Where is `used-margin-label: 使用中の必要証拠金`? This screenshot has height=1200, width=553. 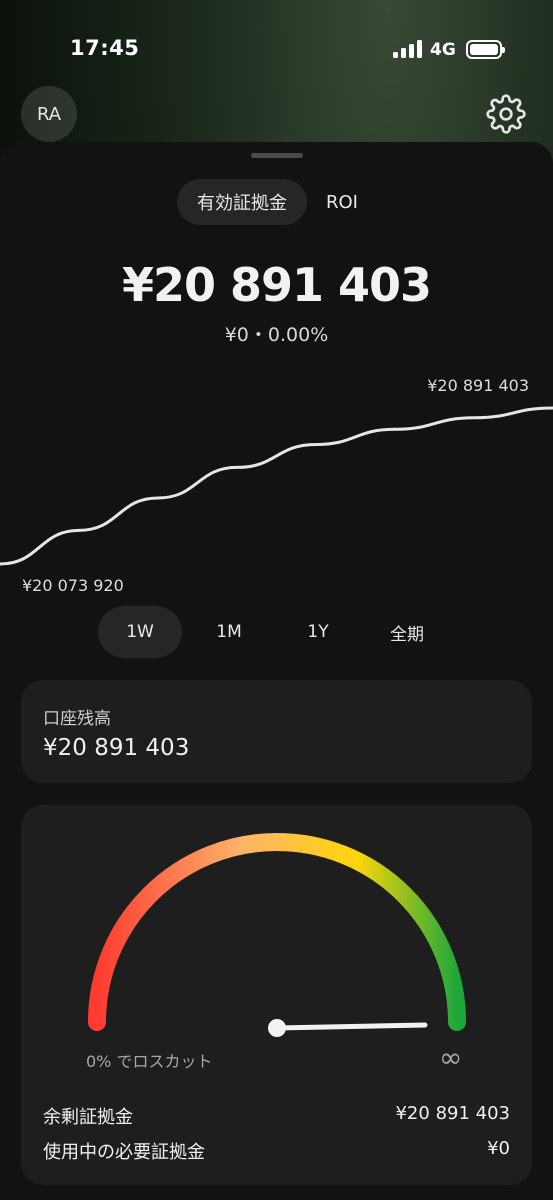
used-margin-label: 使用中の必要証拠金 is located at coordinates (124, 1152).